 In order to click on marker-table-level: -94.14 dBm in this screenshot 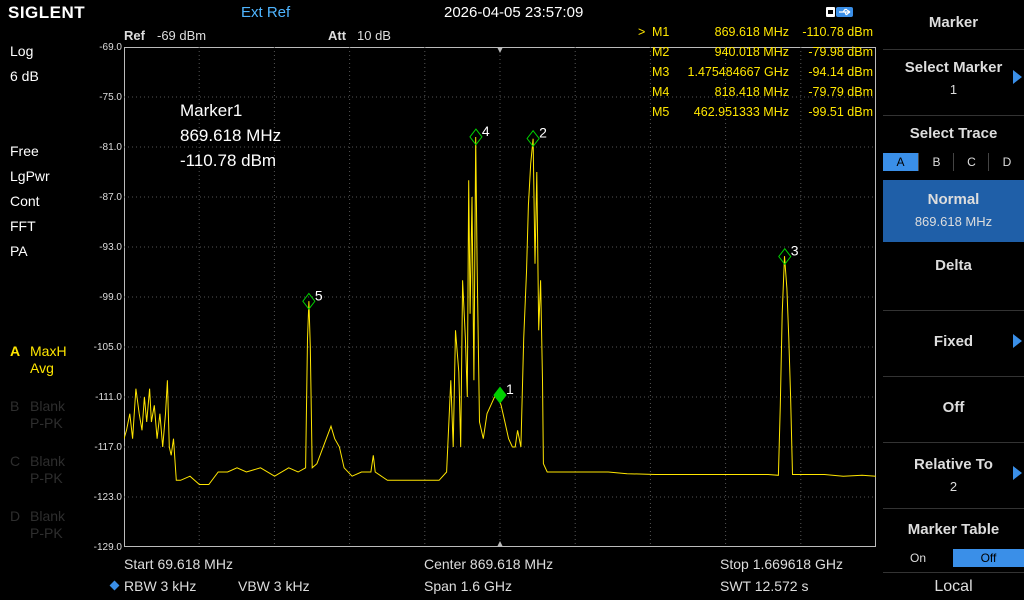, I will do `click(840, 72)`.